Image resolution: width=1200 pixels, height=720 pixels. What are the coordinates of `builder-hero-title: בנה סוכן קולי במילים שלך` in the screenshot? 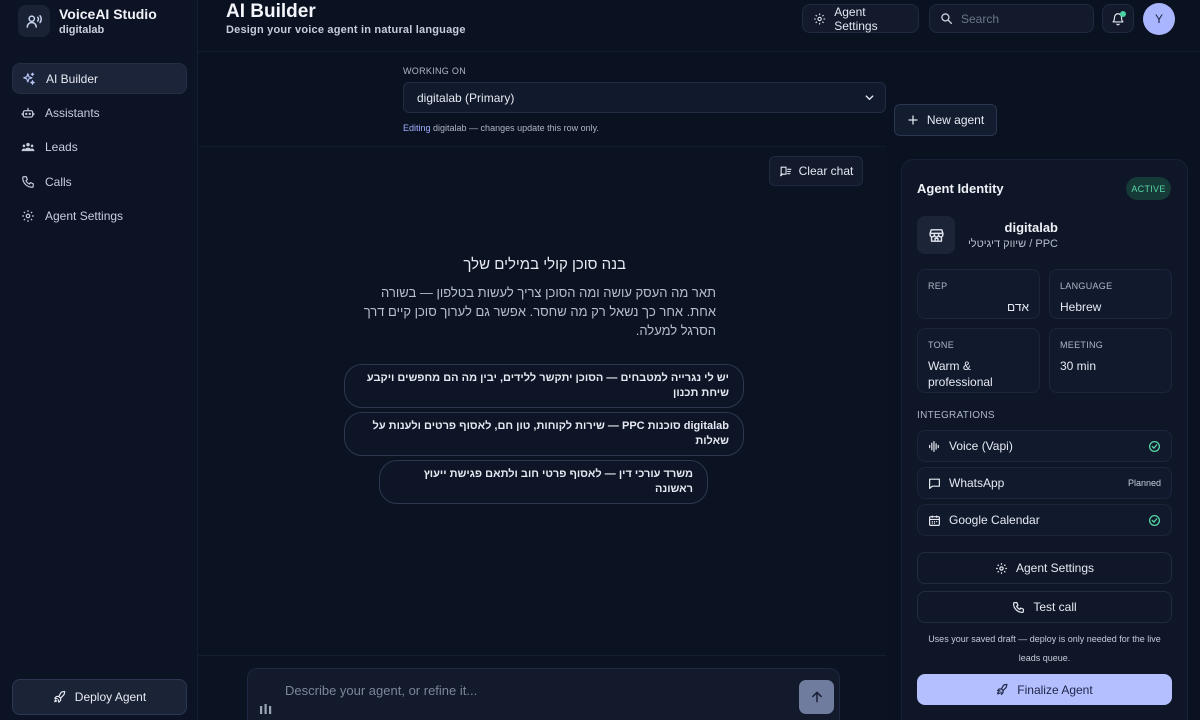 It's located at (544, 264).